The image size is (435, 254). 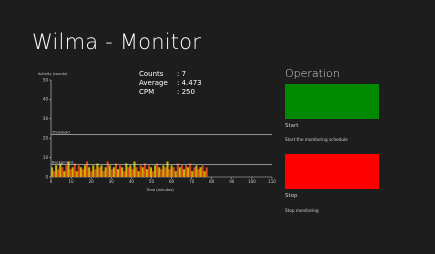 I want to click on y-tick-label: 20, so click(x=46, y=138).